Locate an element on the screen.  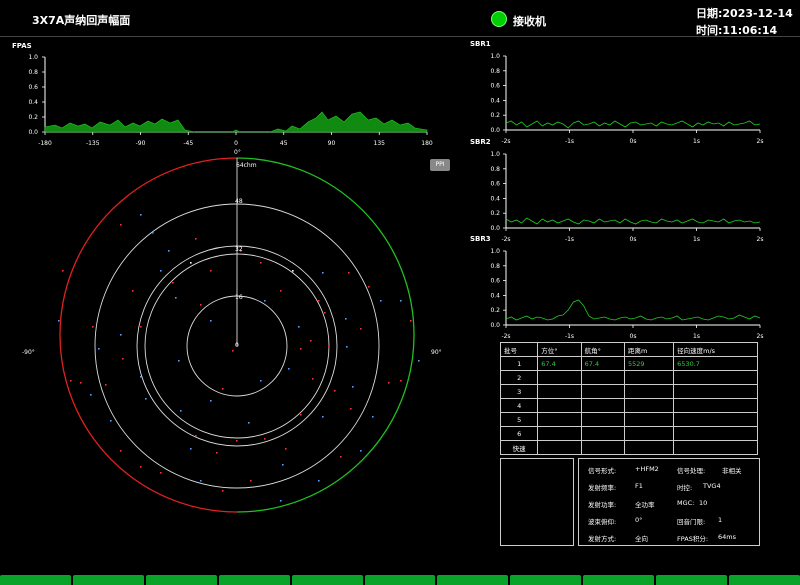
table-row: 5 is located at coordinates (628, 419).